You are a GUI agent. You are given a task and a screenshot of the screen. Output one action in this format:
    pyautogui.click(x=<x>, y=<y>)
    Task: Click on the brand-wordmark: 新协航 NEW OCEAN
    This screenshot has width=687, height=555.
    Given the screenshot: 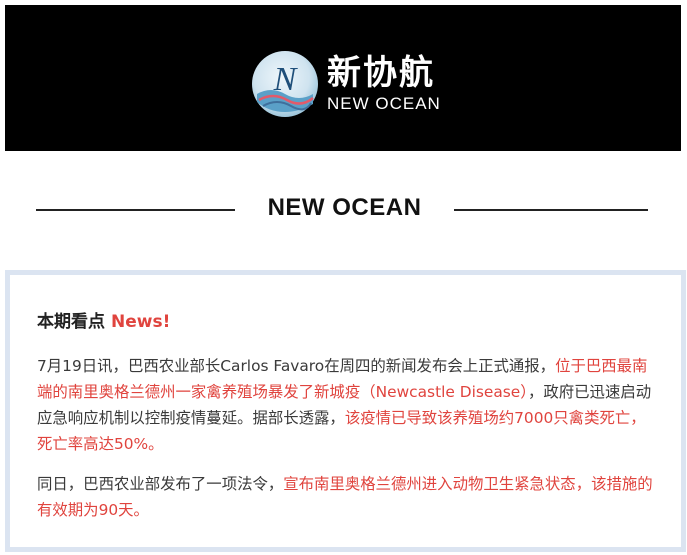 What is the action you would take?
    pyautogui.click(x=384, y=84)
    